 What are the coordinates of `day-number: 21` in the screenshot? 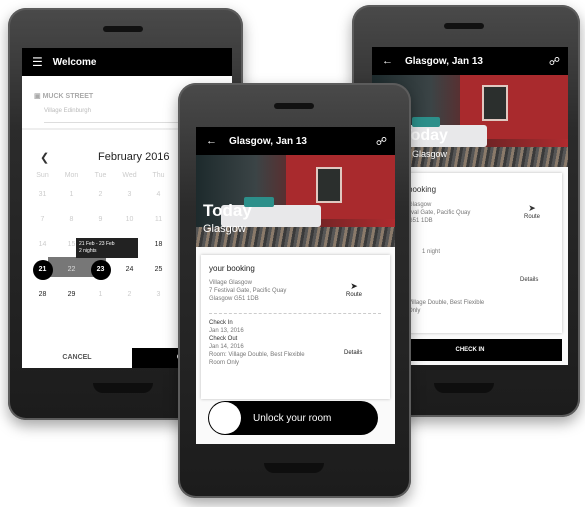 It's located at (42, 269).